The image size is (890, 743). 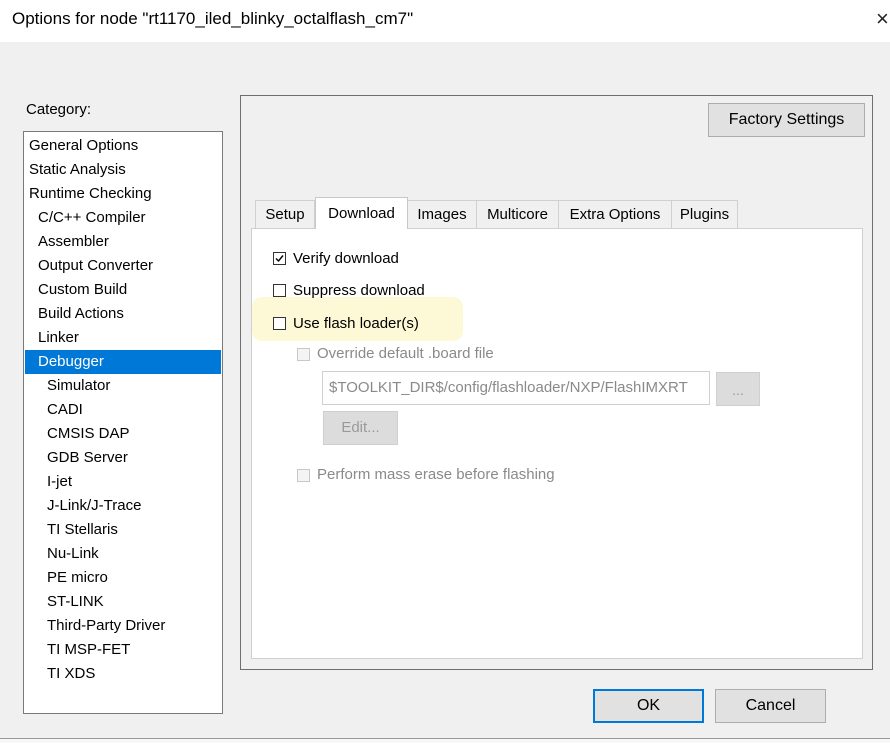 What do you see at coordinates (123, 410) in the screenshot?
I see `category-item-cadi: CADI` at bounding box center [123, 410].